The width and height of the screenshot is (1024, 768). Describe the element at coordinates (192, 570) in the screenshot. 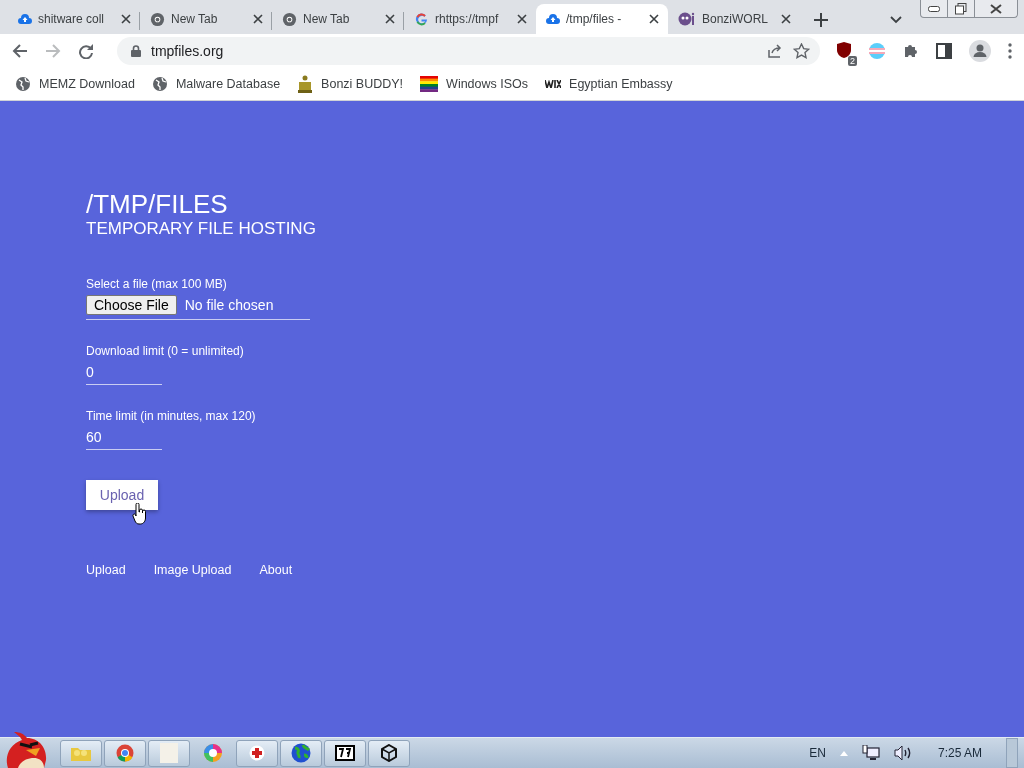

I see `nav-link: Image Upload` at that location.